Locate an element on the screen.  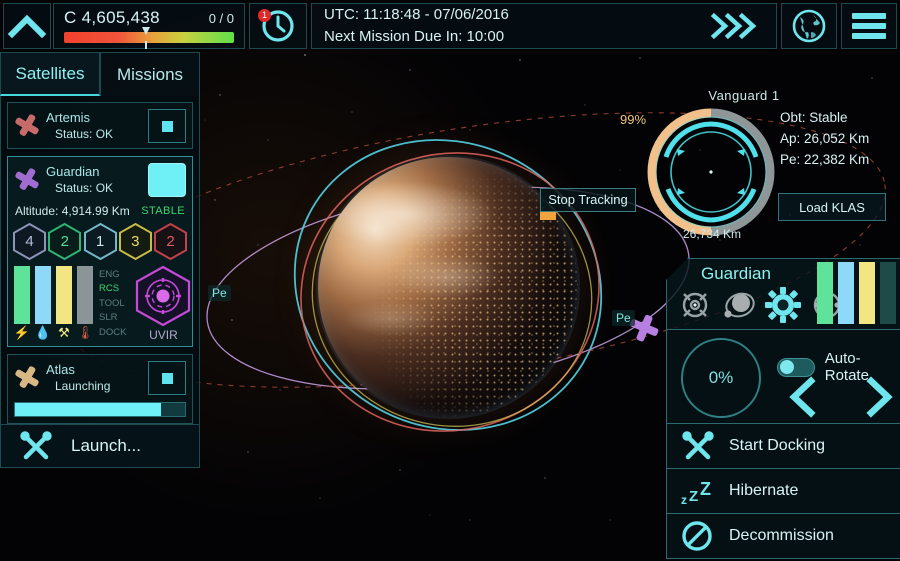
chevron-right-icon is located at coordinates (879, 397).